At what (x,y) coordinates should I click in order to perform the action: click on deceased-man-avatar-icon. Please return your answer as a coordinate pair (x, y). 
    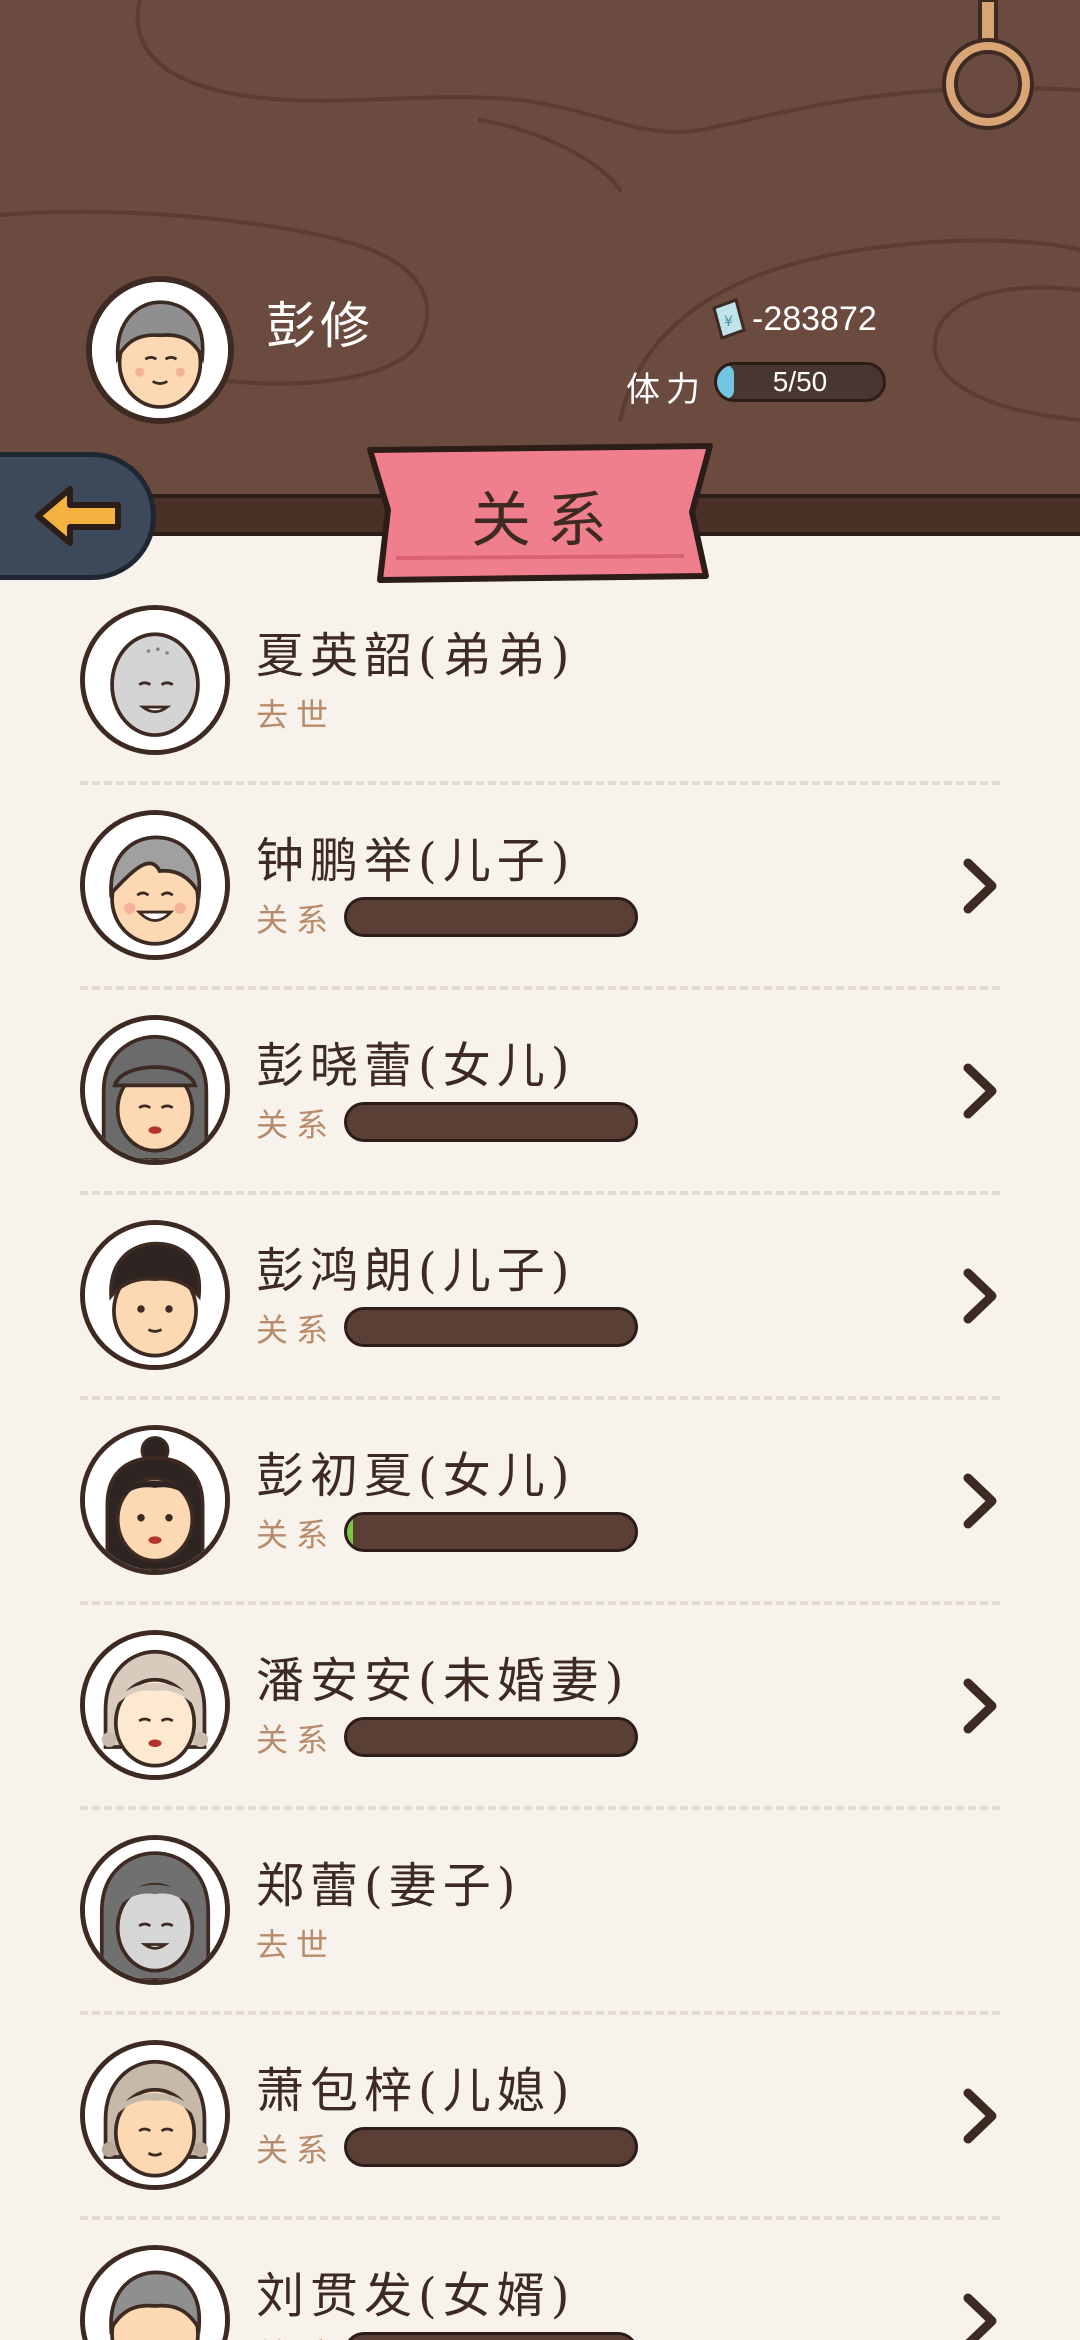
    Looking at the image, I should click on (155, 680).